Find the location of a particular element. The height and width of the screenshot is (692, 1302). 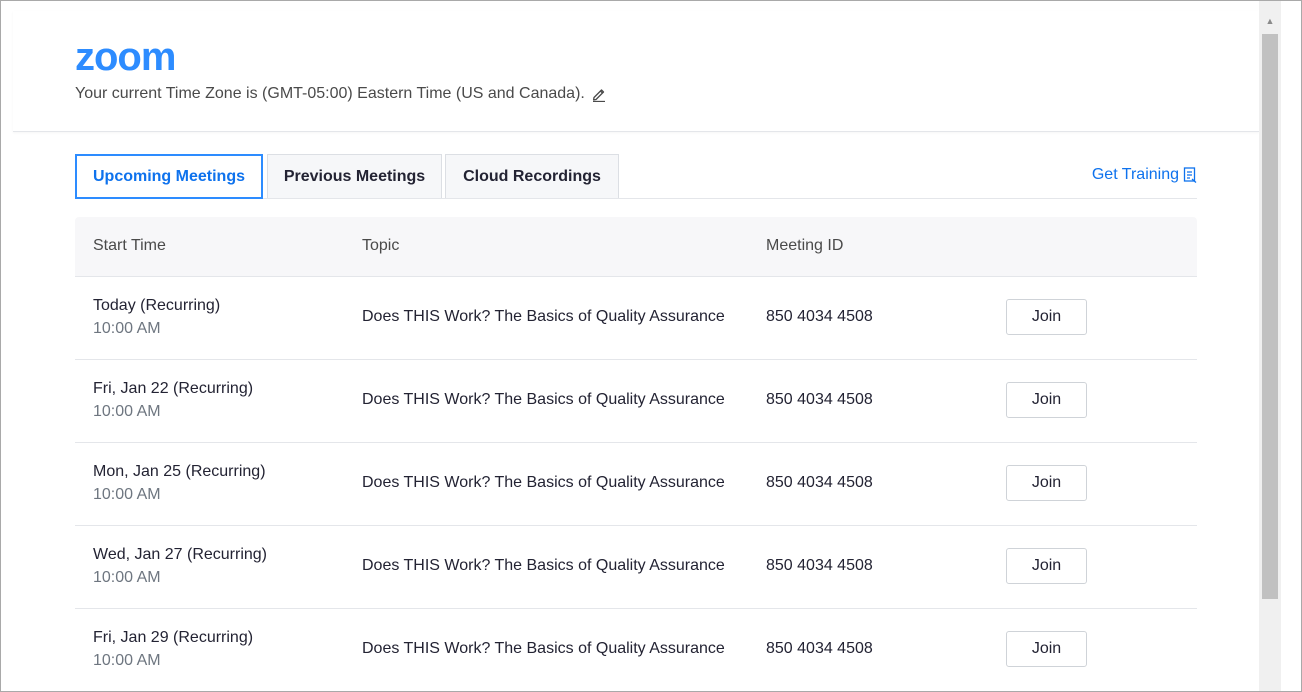

column-start-time: Start Time is located at coordinates (129, 245).